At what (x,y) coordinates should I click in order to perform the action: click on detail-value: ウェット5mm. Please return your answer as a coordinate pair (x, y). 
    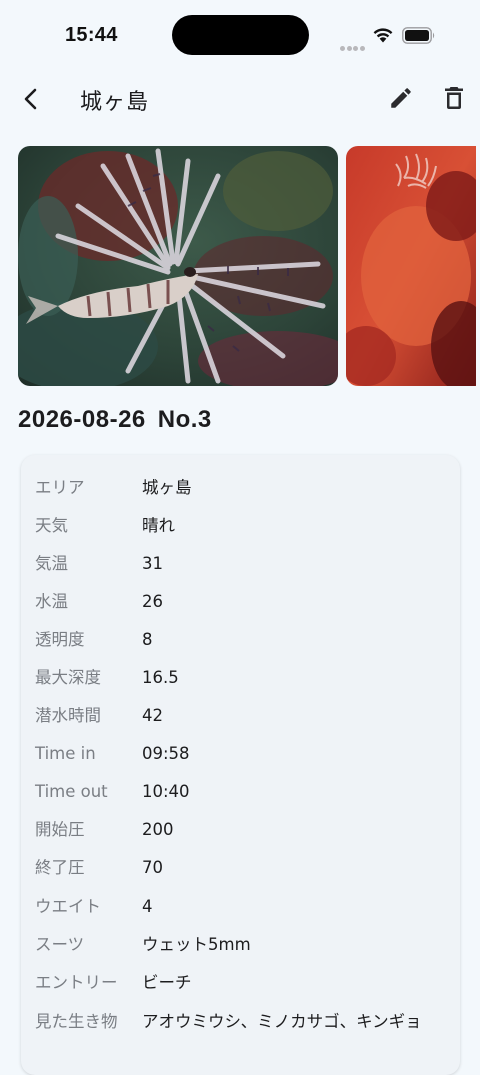
    Looking at the image, I should click on (196, 944).